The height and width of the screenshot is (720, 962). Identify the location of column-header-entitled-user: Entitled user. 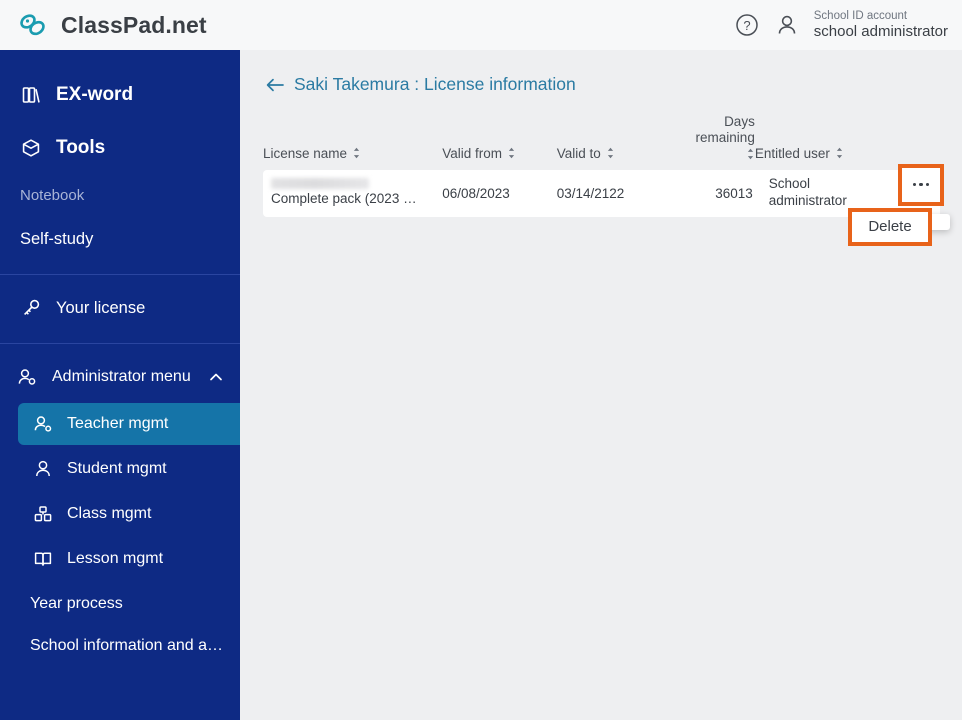
(819, 153).